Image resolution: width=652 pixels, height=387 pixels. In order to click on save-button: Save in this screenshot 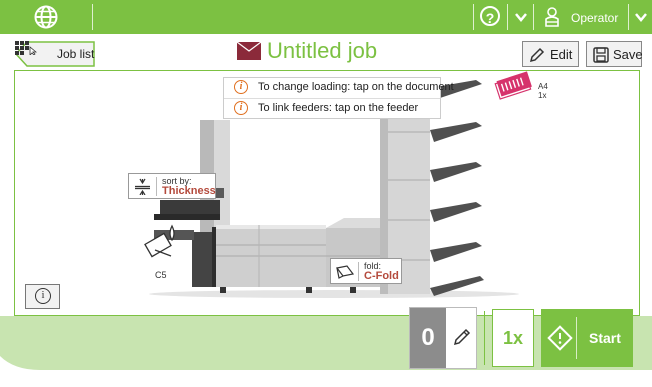, I will do `click(614, 54)`.